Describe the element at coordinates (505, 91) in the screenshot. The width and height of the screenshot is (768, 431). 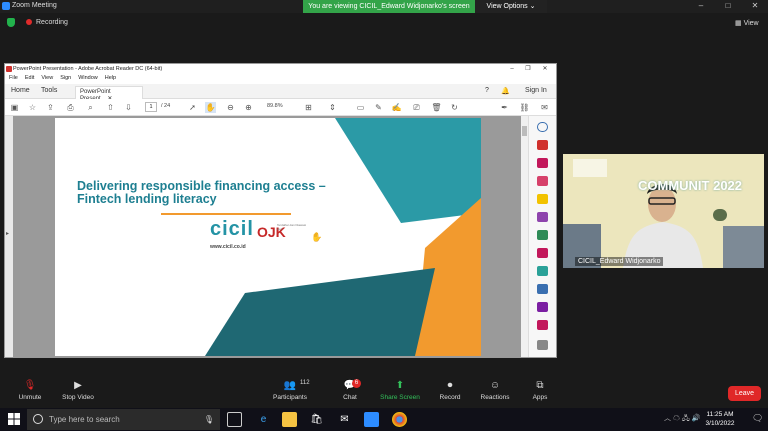
I see `bell-icon: 🔔` at that location.